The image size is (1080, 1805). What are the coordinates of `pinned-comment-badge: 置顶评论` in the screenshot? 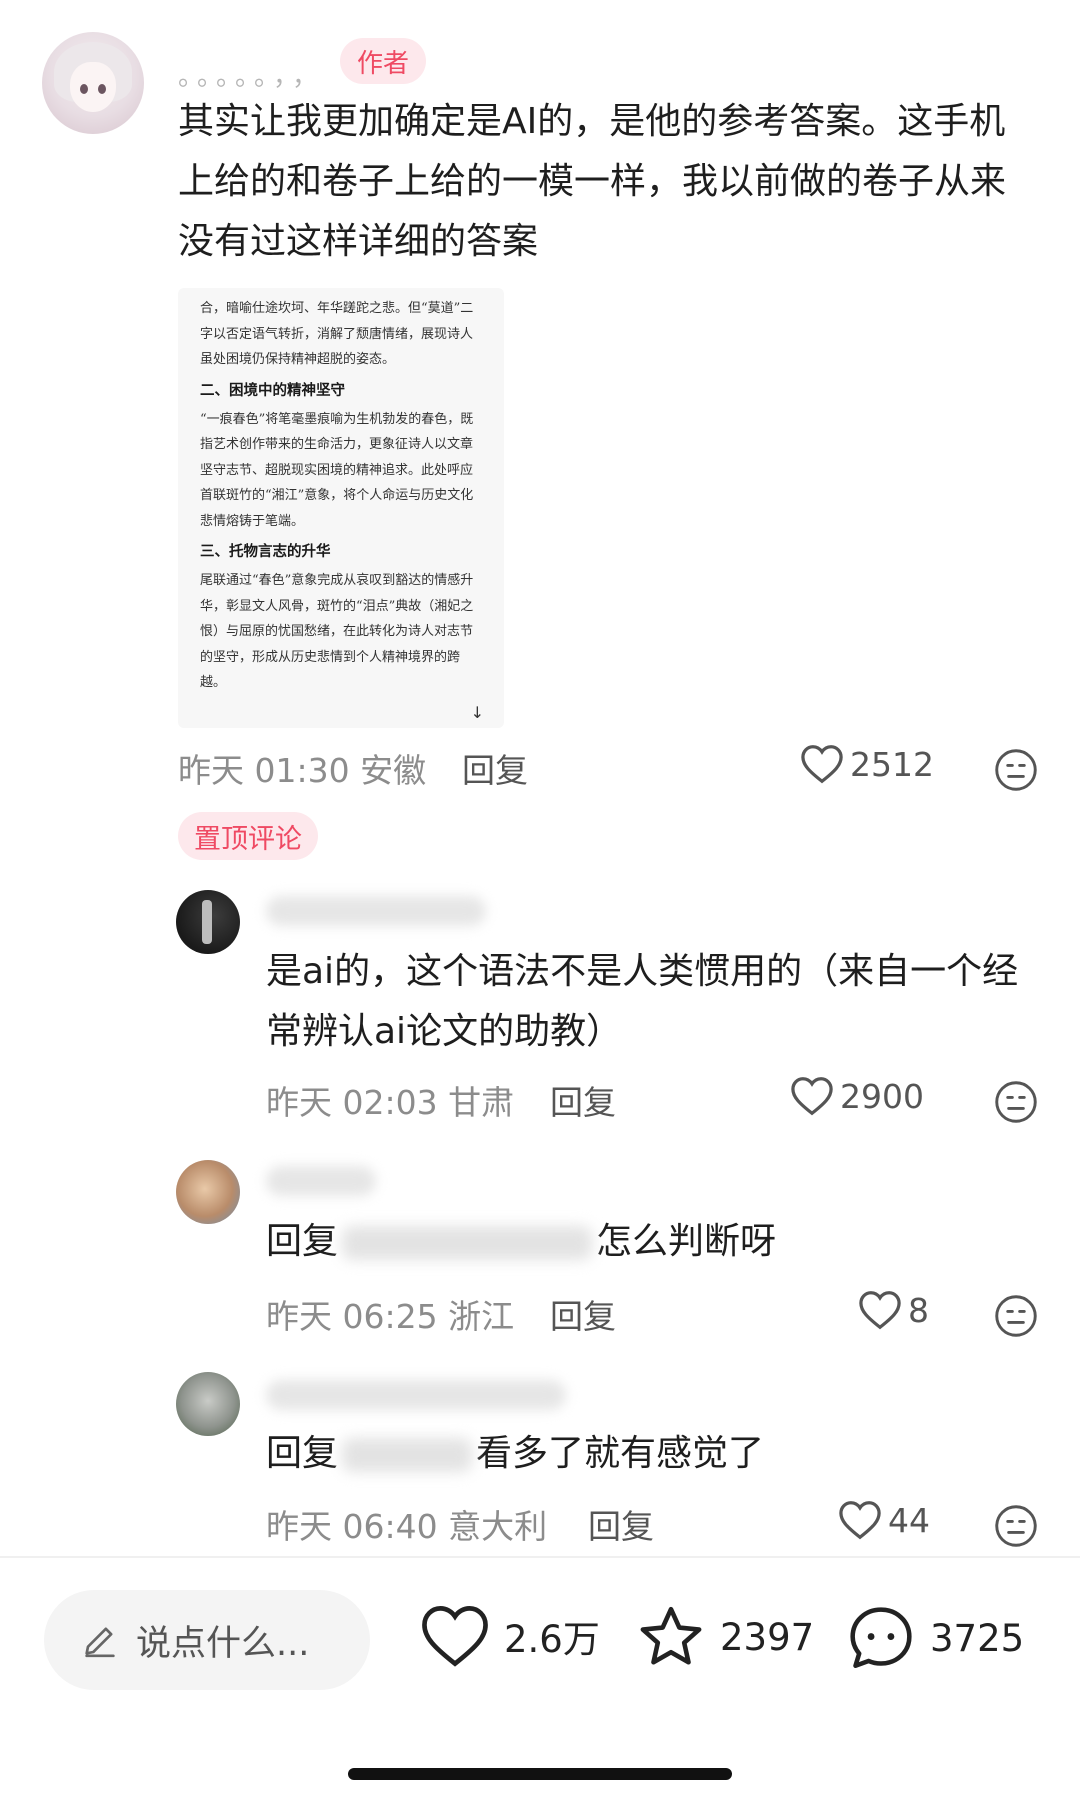 It's located at (248, 836).